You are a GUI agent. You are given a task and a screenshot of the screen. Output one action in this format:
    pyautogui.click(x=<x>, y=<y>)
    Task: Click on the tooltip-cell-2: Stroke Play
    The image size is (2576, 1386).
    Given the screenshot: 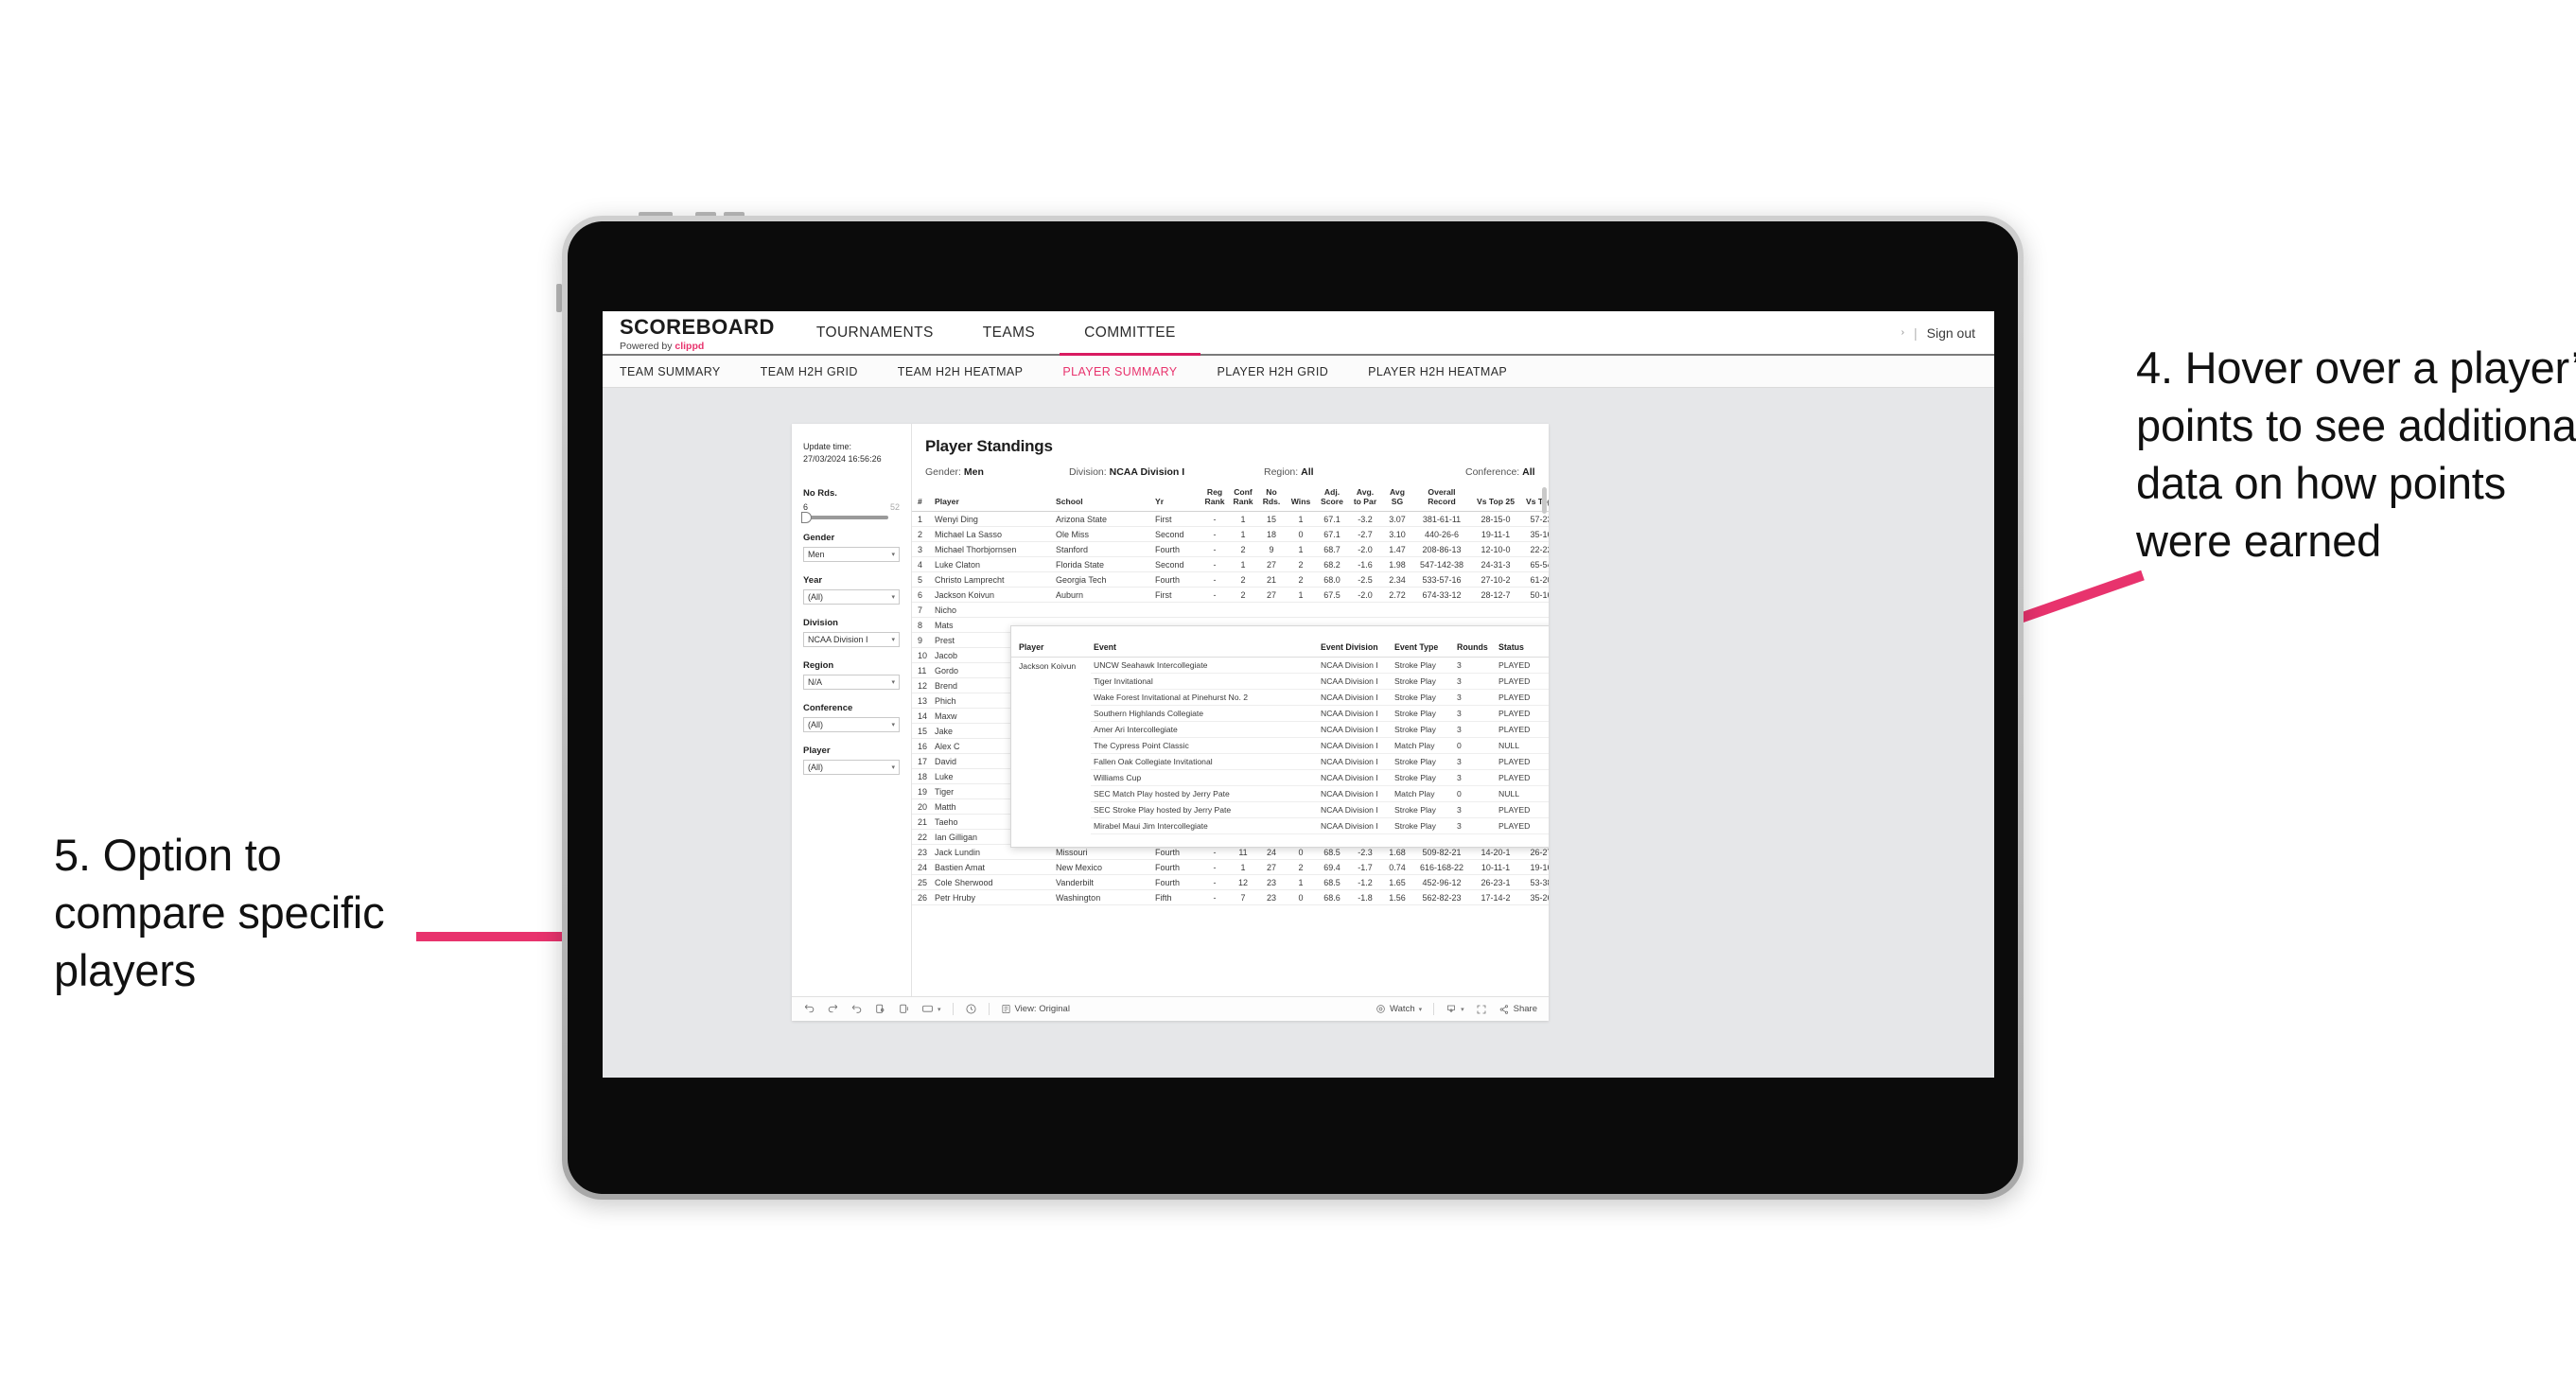 What is the action you would take?
    pyautogui.click(x=1423, y=698)
    